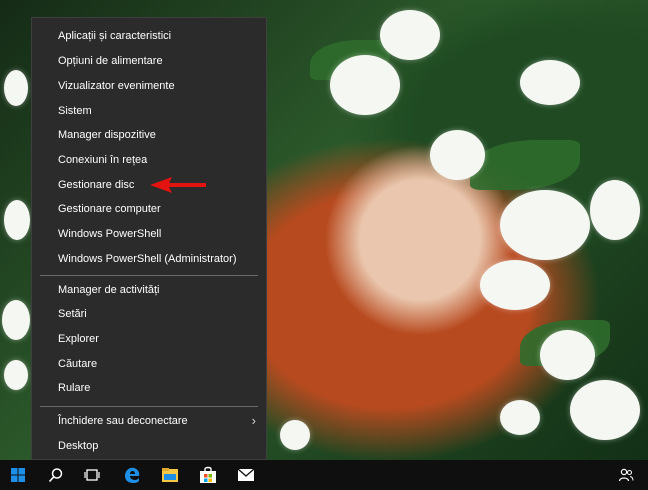  What do you see at coordinates (92, 475) in the screenshot?
I see `task-view-icon` at bounding box center [92, 475].